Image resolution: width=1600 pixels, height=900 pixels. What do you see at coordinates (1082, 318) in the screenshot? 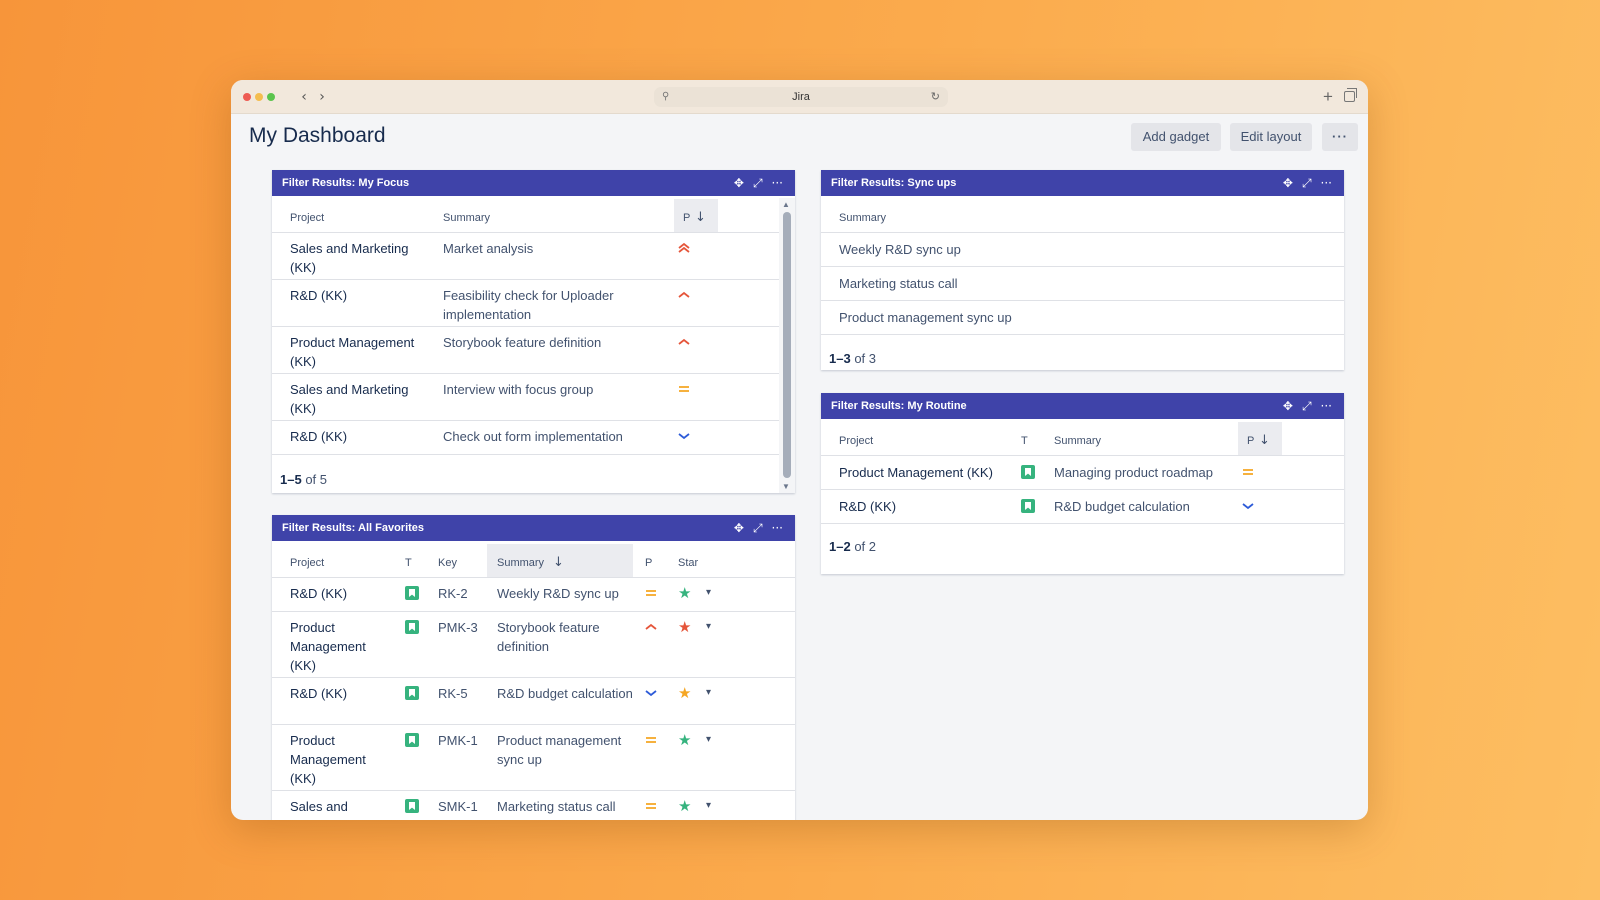
I see `table-row: Product management sync up` at bounding box center [1082, 318].